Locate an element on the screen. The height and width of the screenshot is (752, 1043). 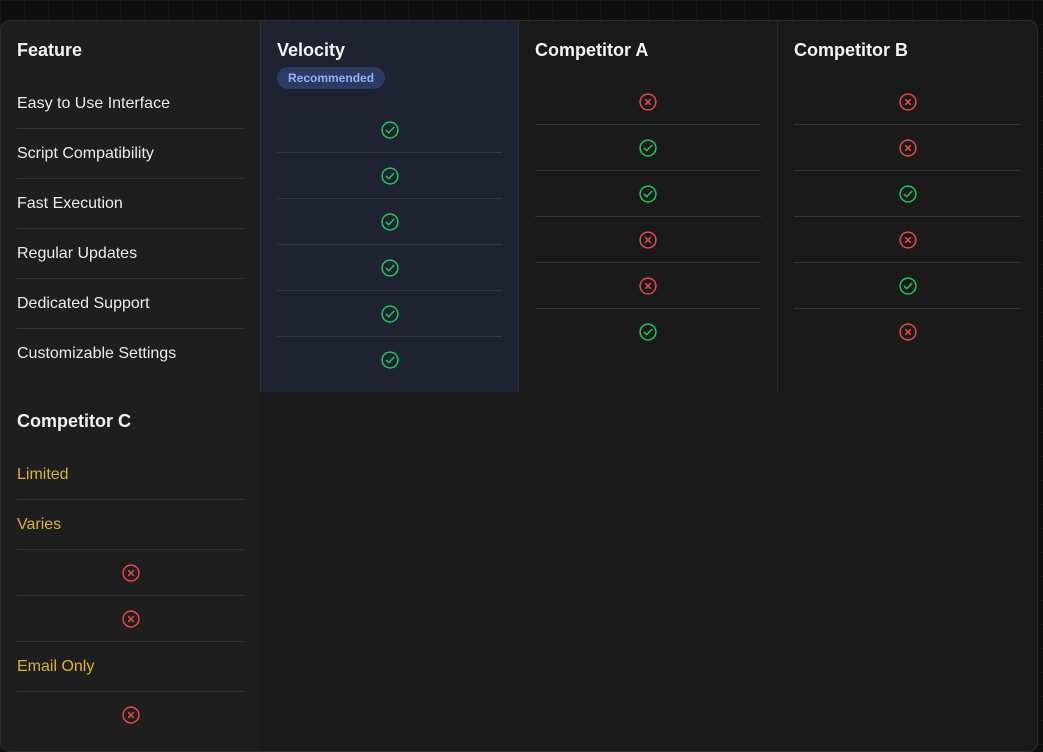
feature-row: Easy to Use Interface is located at coordinates (130, 104).